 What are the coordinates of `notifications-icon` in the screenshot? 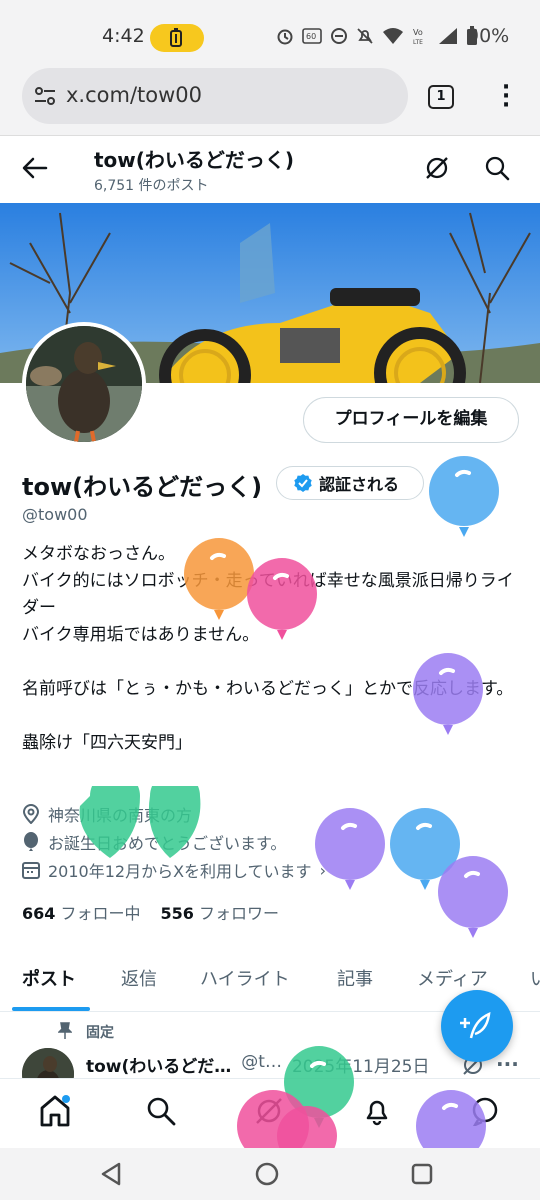 It's located at (377, 1111).